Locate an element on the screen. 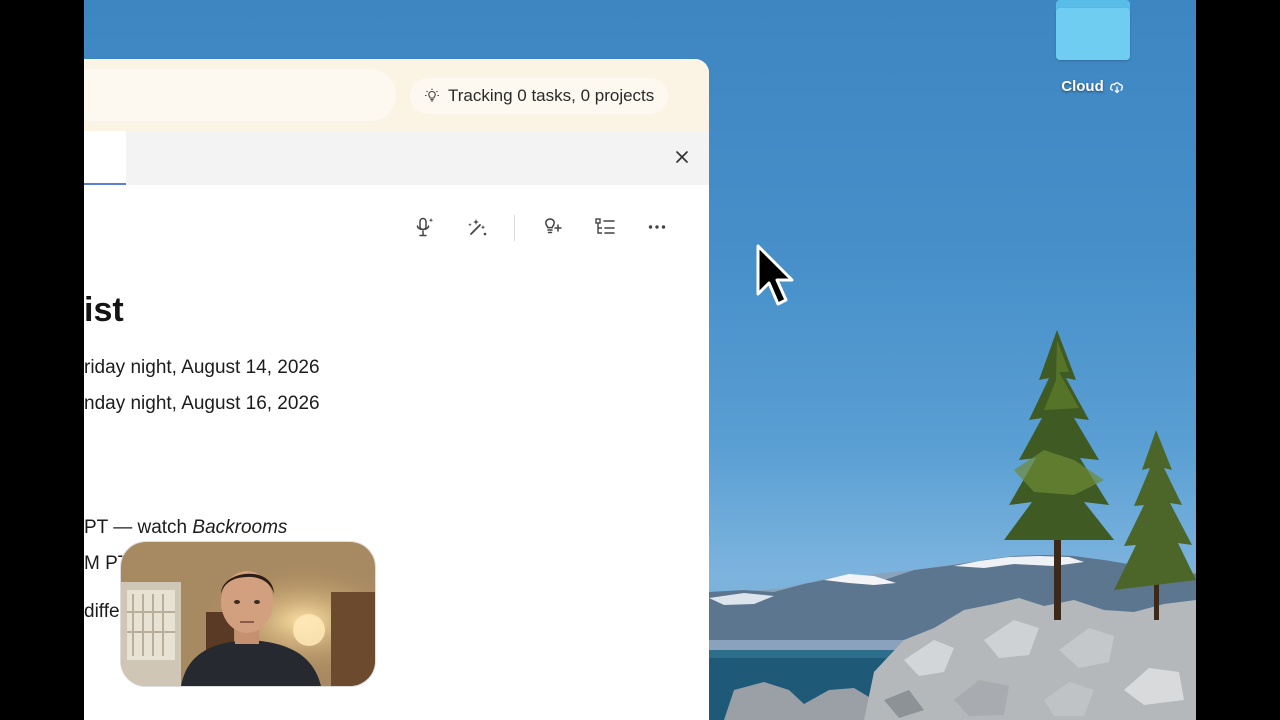 This screenshot has width=1280, height=720. outline-list-icon is located at coordinates (605, 226).